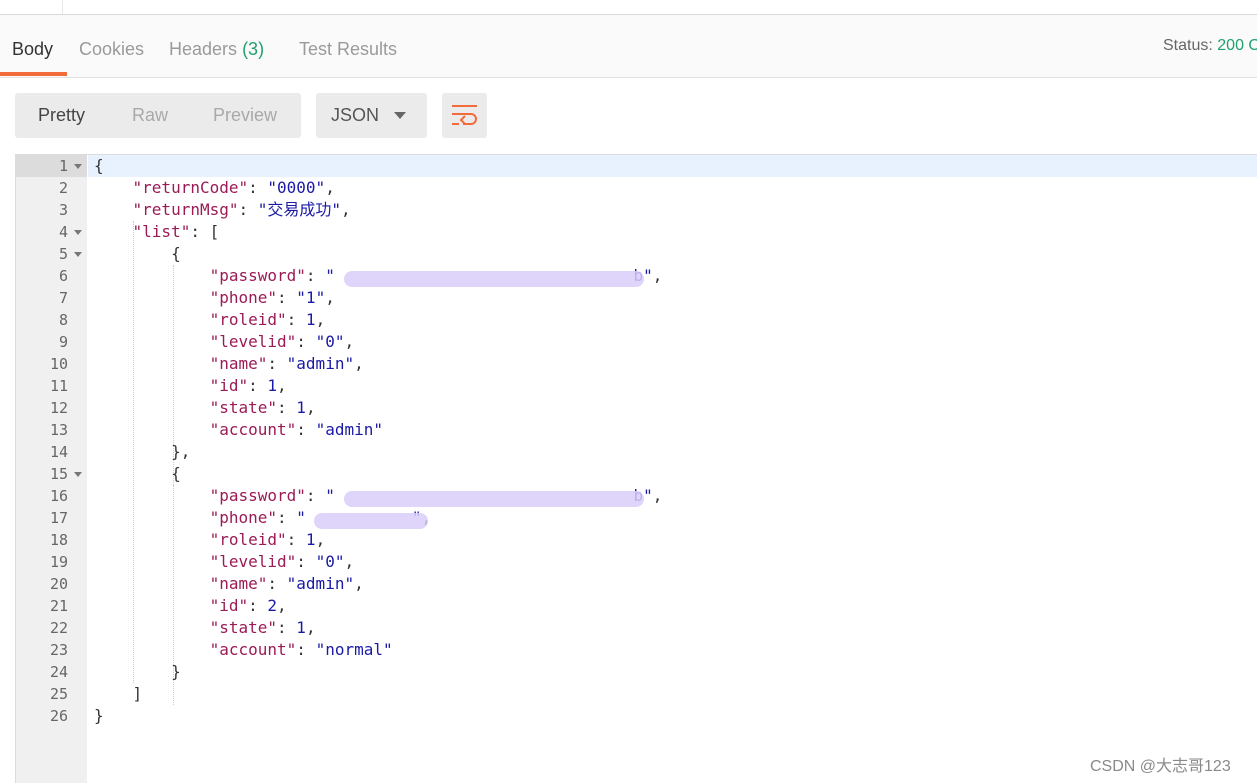  I want to click on chevron-down-icon, so click(400, 115).